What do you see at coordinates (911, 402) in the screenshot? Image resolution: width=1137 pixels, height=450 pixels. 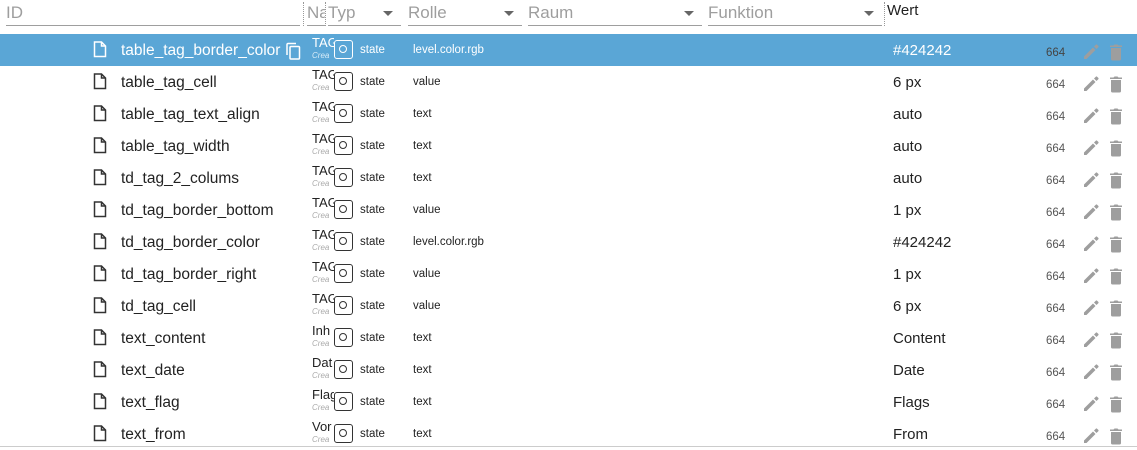 I see `object-value: Flags` at bounding box center [911, 402].